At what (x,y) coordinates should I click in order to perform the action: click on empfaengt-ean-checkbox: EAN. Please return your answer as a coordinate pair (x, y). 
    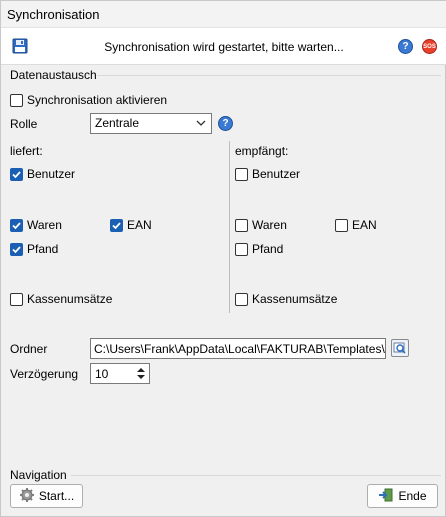
    Looking at the image, I should click on (356, 225).